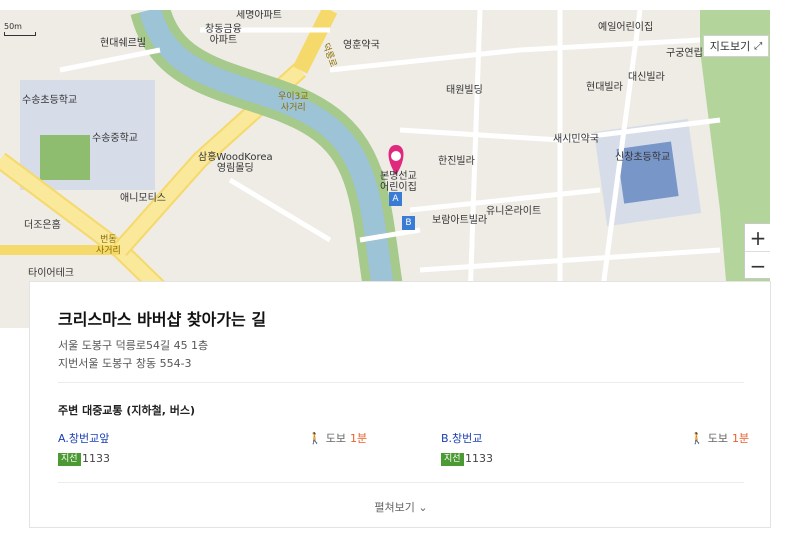 The height and width of the screenshot is (559, 800). I want to click on transit-stop-a: A.창번교앞, so click(83, 438).